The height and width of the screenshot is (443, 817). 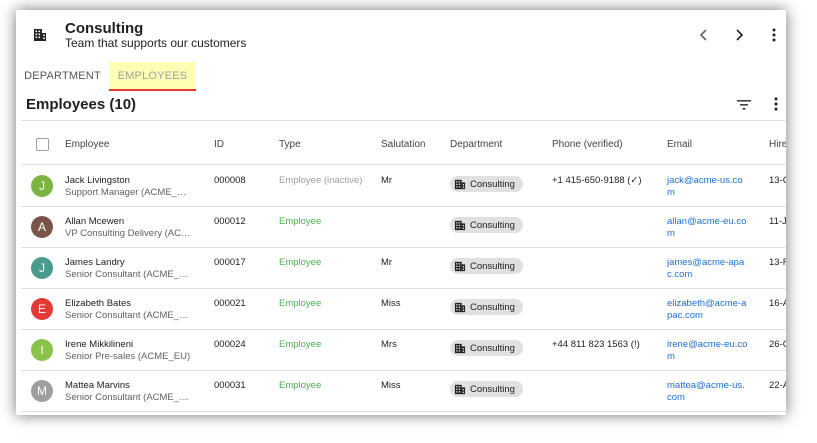 What do you see at coordinates (42, 309) in the screenshot?
I see `avatar: E` at bounding box center [42, 309].